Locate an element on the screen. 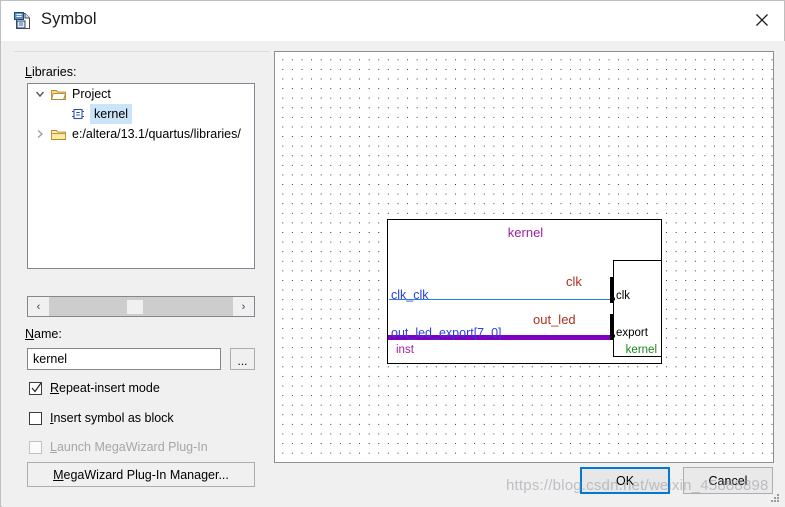 The image size is (785, 507). window-title: Symbol is located at coordinates (69, 19).